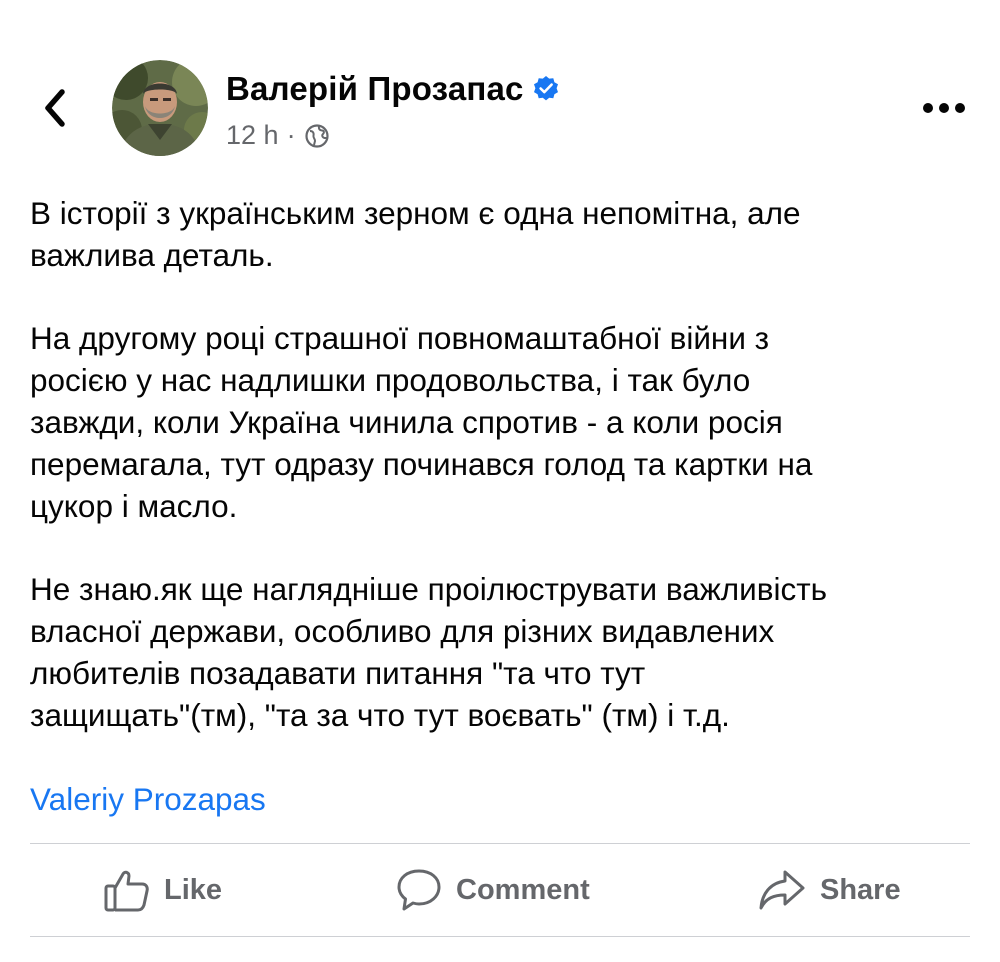 The image size is (1000, 962). I want to click on chevron-left-icon, so click(55, 108).